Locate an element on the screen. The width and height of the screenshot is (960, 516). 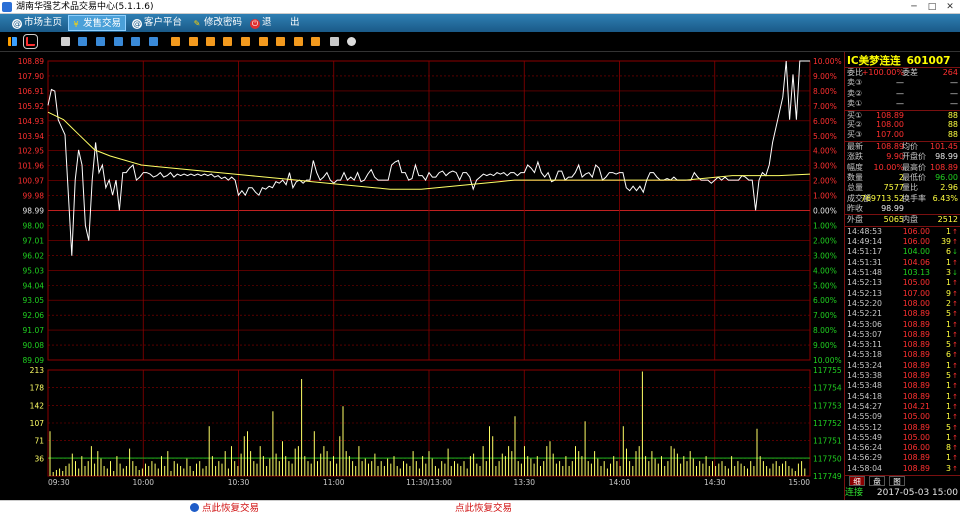
book-value: 108.00 is located at coordinates (890, 124).